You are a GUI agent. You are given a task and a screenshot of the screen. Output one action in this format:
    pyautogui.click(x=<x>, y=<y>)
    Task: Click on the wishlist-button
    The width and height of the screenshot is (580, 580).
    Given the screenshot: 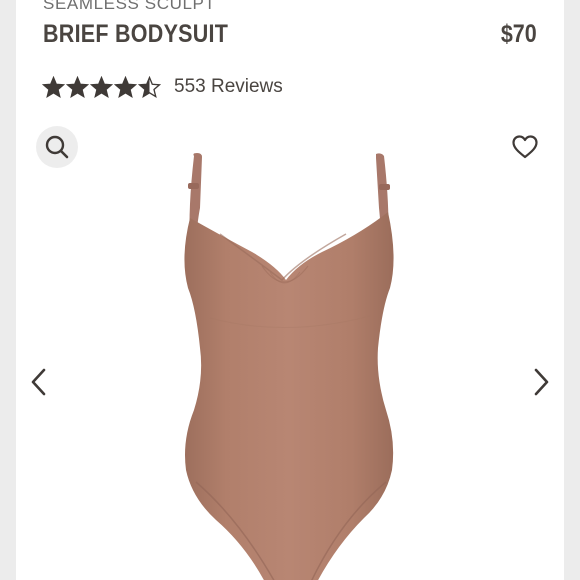 What is the action you would take?
    pyautogui.click(x=525, y=147)
    